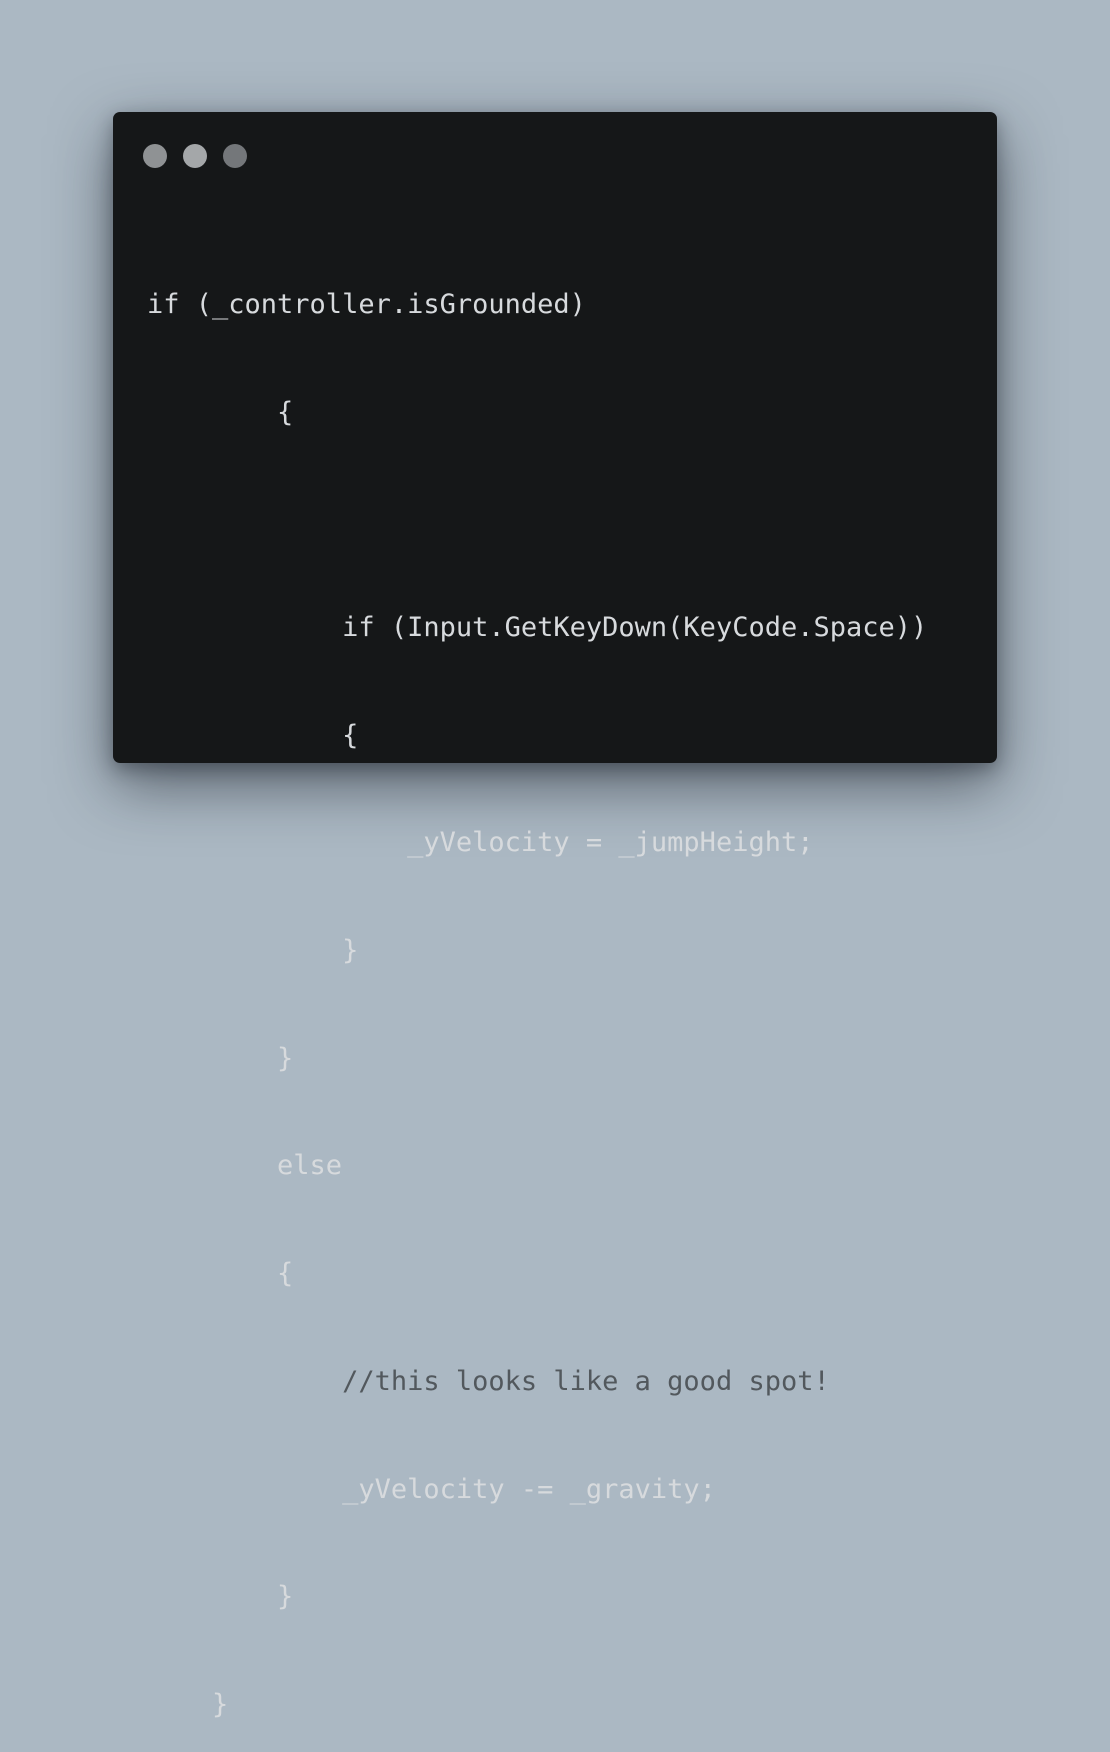  I want to click on maximize-dot-icon, so click(235, 156).